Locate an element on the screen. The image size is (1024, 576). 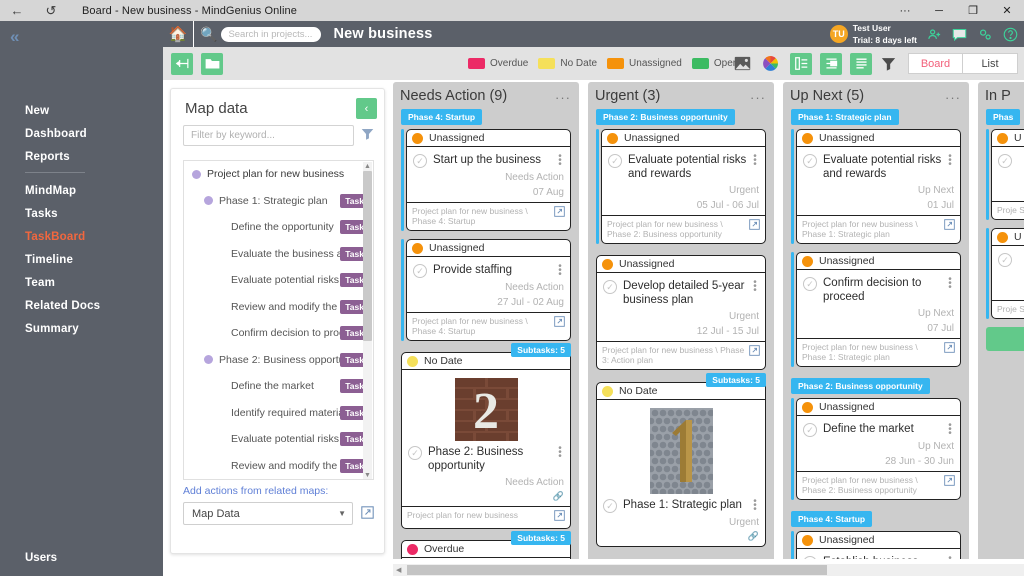
phase-chip: Phase 1: Strategic plan is located at coordinates (845, 117).